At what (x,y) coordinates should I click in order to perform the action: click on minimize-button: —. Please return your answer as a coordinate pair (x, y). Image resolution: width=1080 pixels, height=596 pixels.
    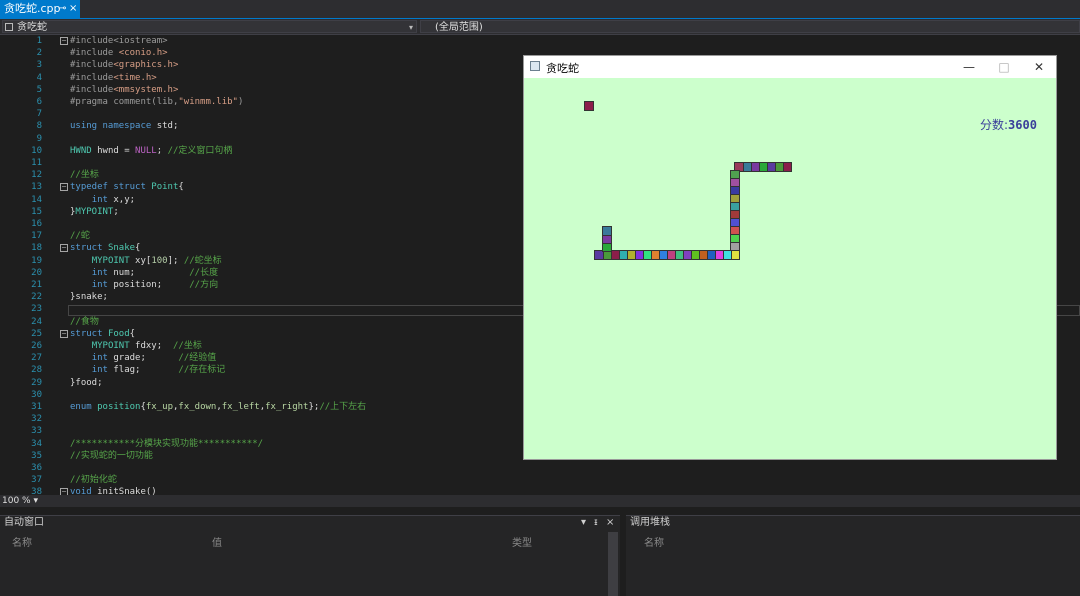
    Looking at the image, I should click on (969, 67).